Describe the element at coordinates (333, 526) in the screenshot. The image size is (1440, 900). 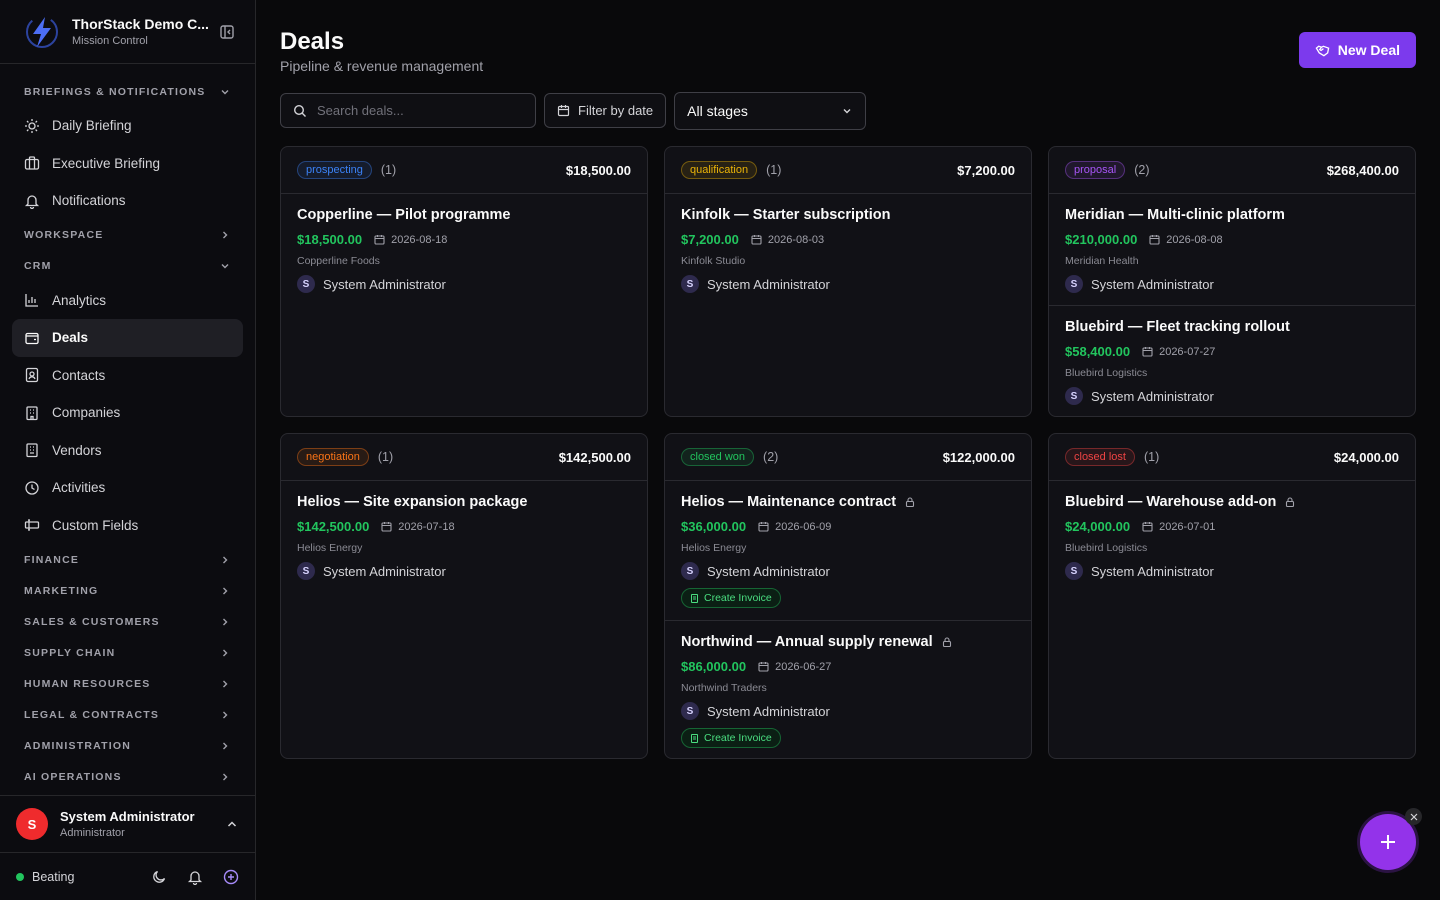
I see `deal-amount: $142,500.00` at that location.